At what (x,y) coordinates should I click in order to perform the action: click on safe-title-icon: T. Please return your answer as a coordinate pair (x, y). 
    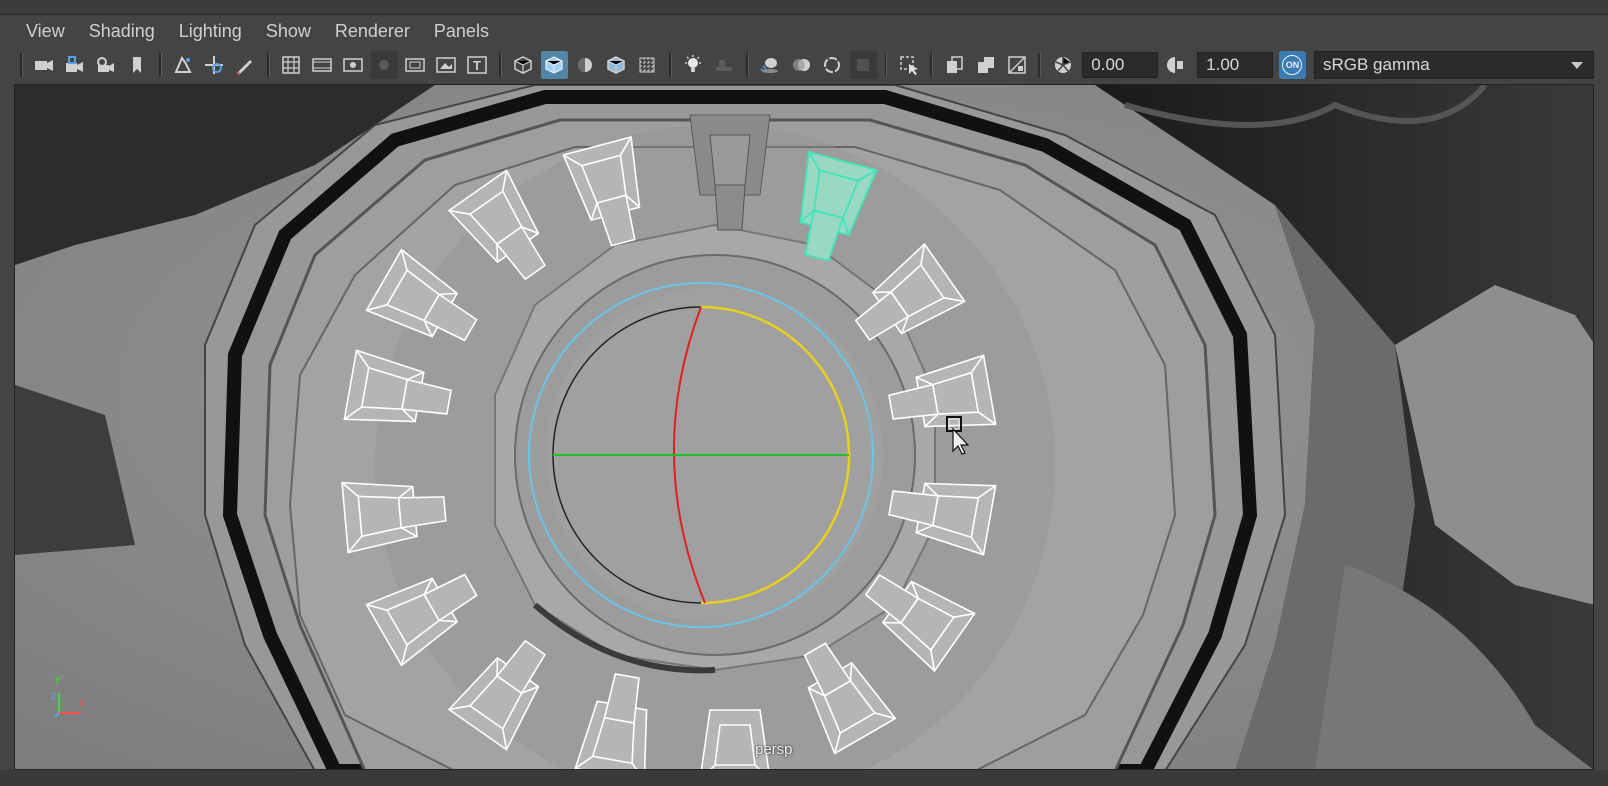
    Looking at the image, I should click on (477, 65).